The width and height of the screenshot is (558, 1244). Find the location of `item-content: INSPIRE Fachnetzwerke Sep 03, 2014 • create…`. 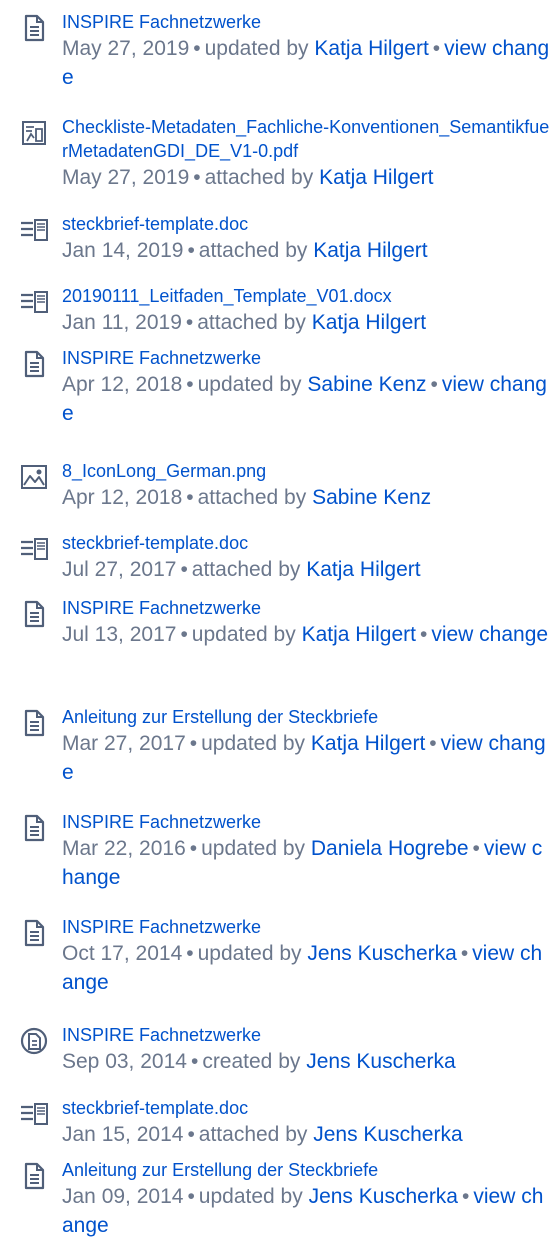

item-content: INSPIRE Fachnetzwerke Sep 03, 2014 • create… is located at coordinates (306, 1049).